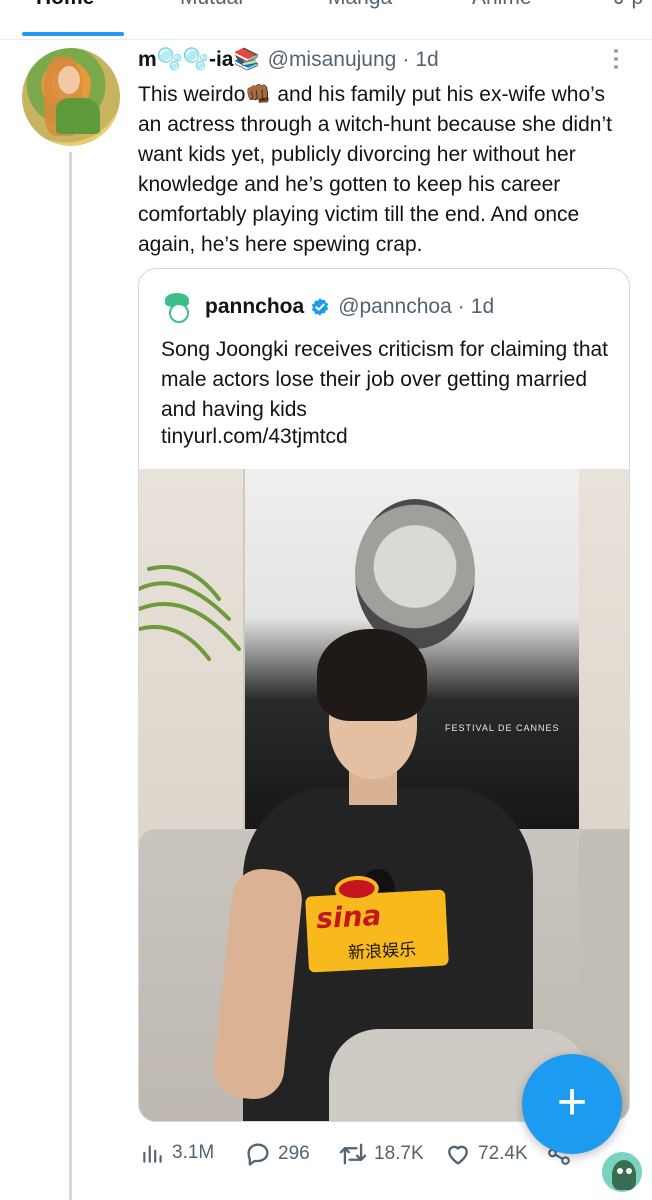 The image size is (652, 1200). What do you see at coordinates (382, 951) in the screenshot?
I see `sina-caption: 新浪娱乐` at bounding box center [382, 951].